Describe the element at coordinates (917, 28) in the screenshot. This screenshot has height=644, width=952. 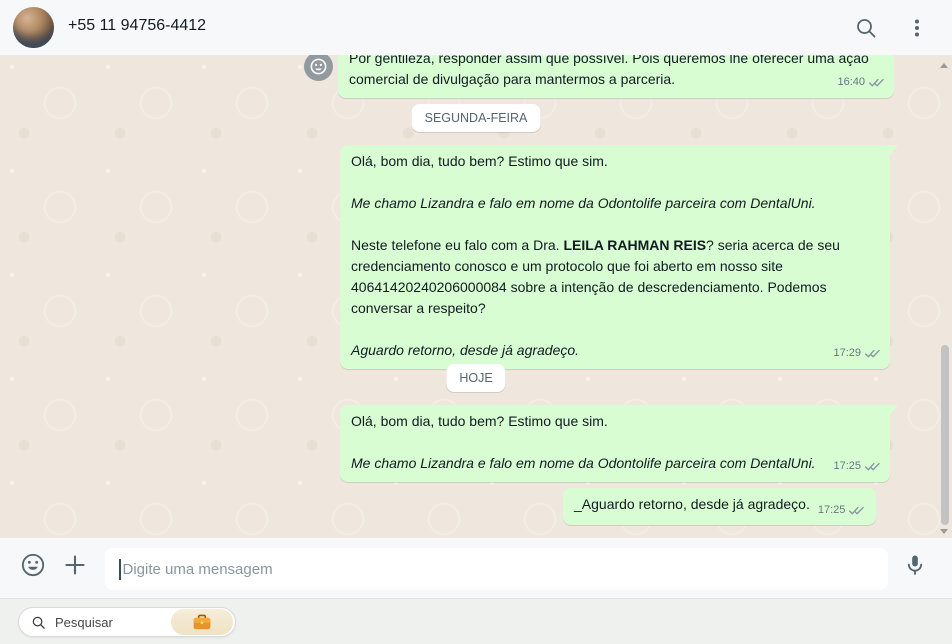
I see `kebab-menu-icon` at that location.